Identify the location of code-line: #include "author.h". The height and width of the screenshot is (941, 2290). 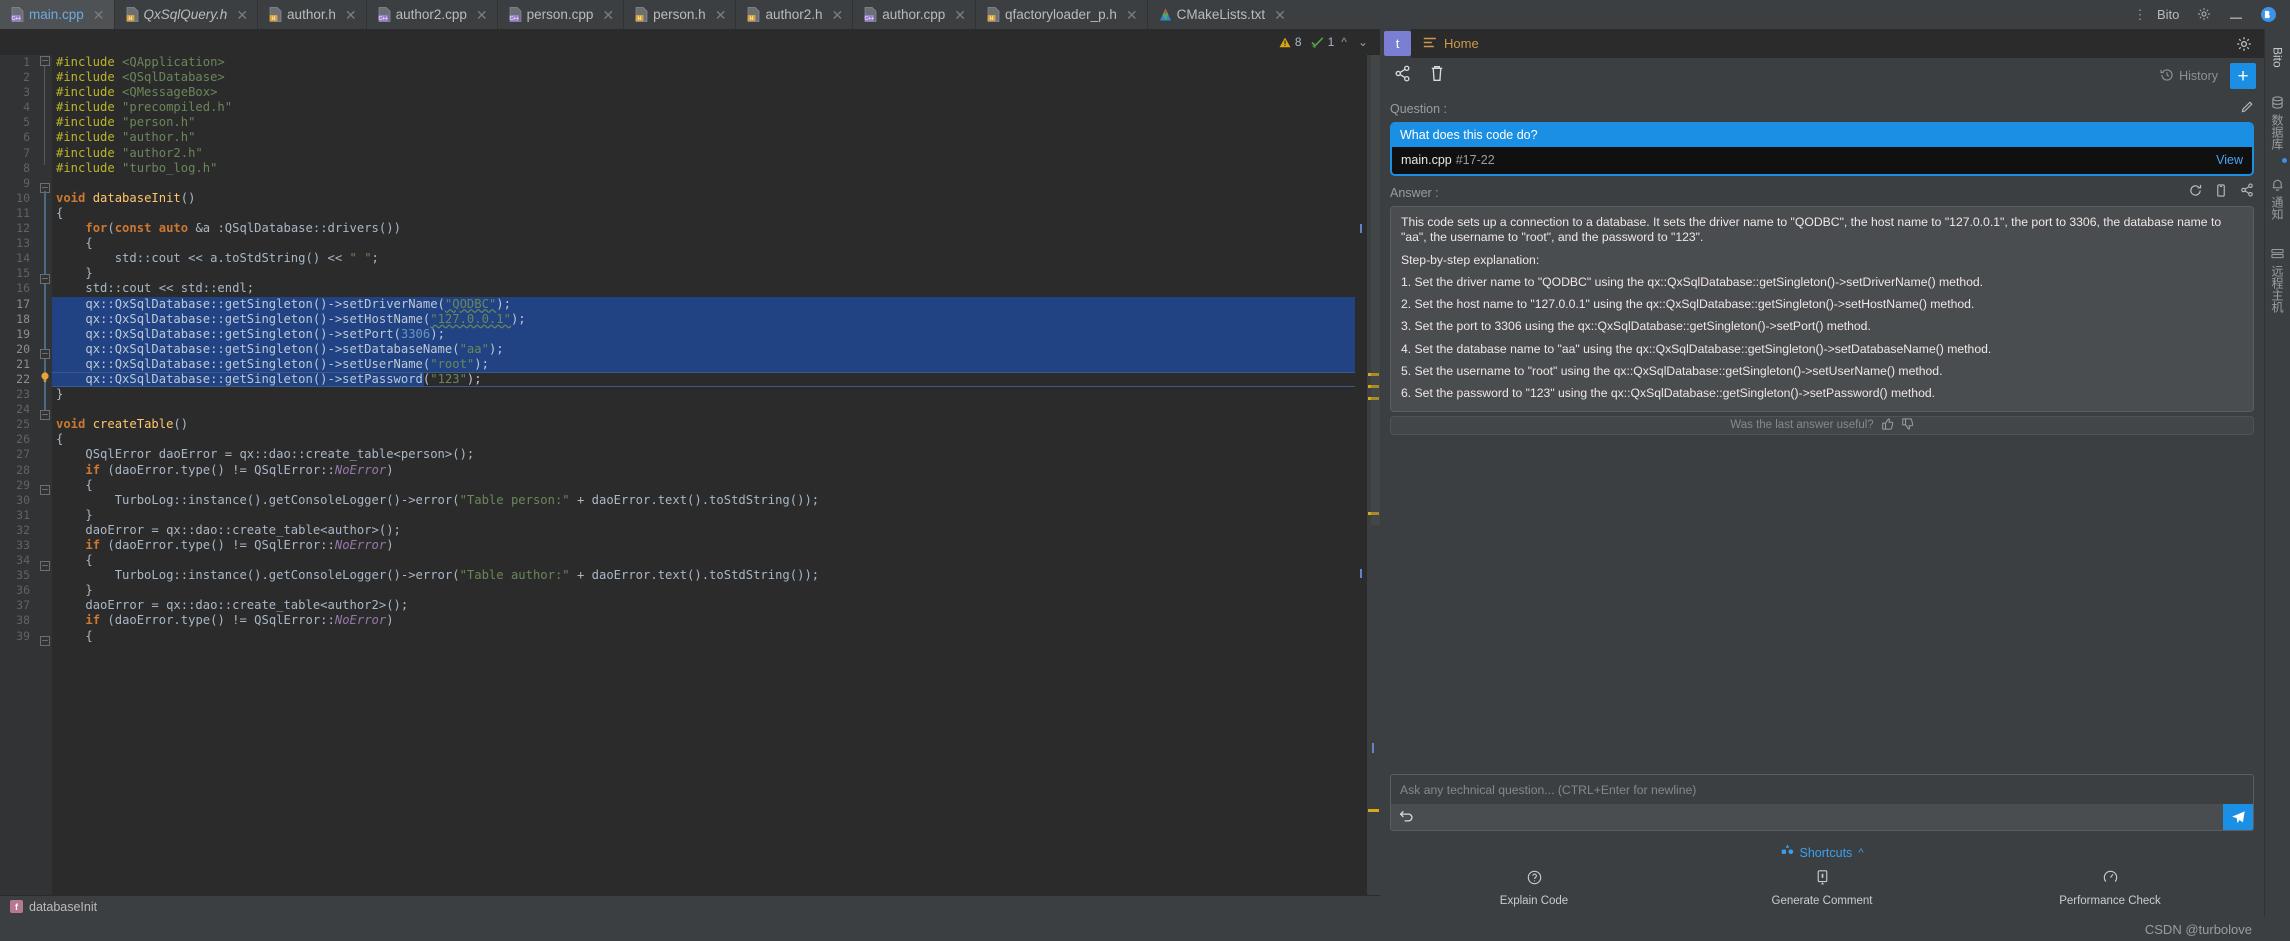
(703, 137).